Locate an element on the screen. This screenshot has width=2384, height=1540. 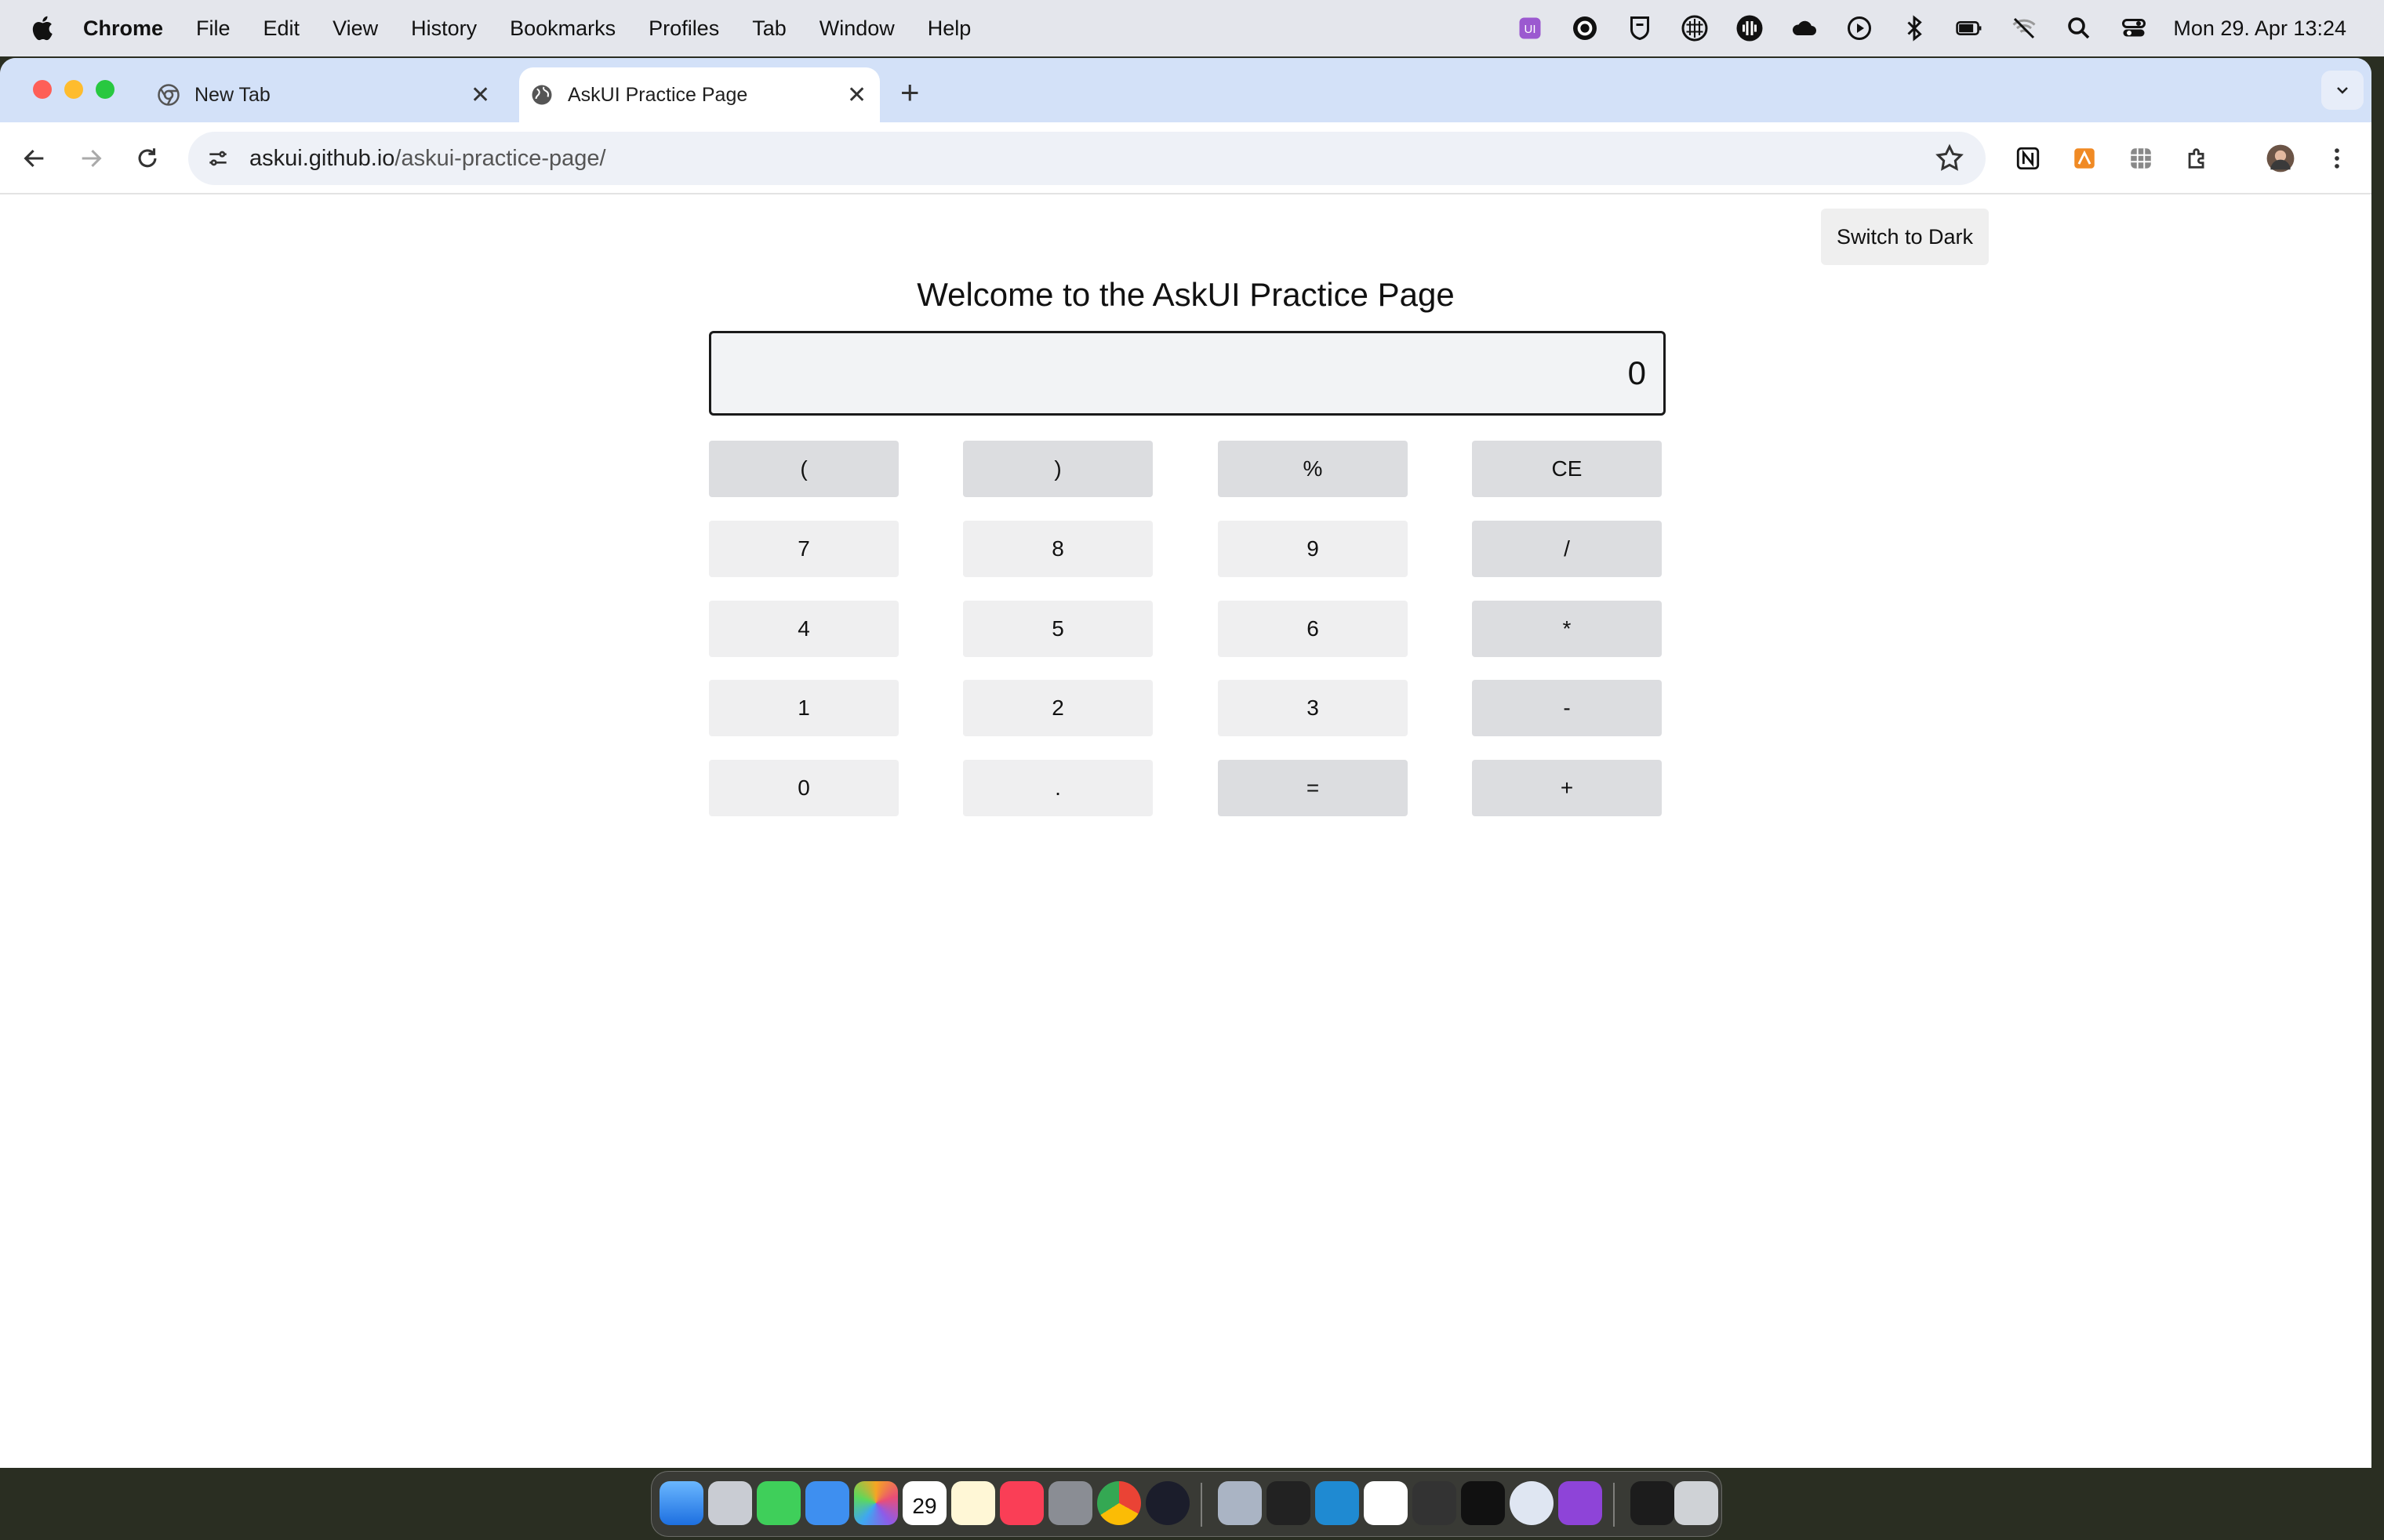
browser-toolbar: askui.github.io/askui-practice-page/ is located at coordinates (1185, 158).